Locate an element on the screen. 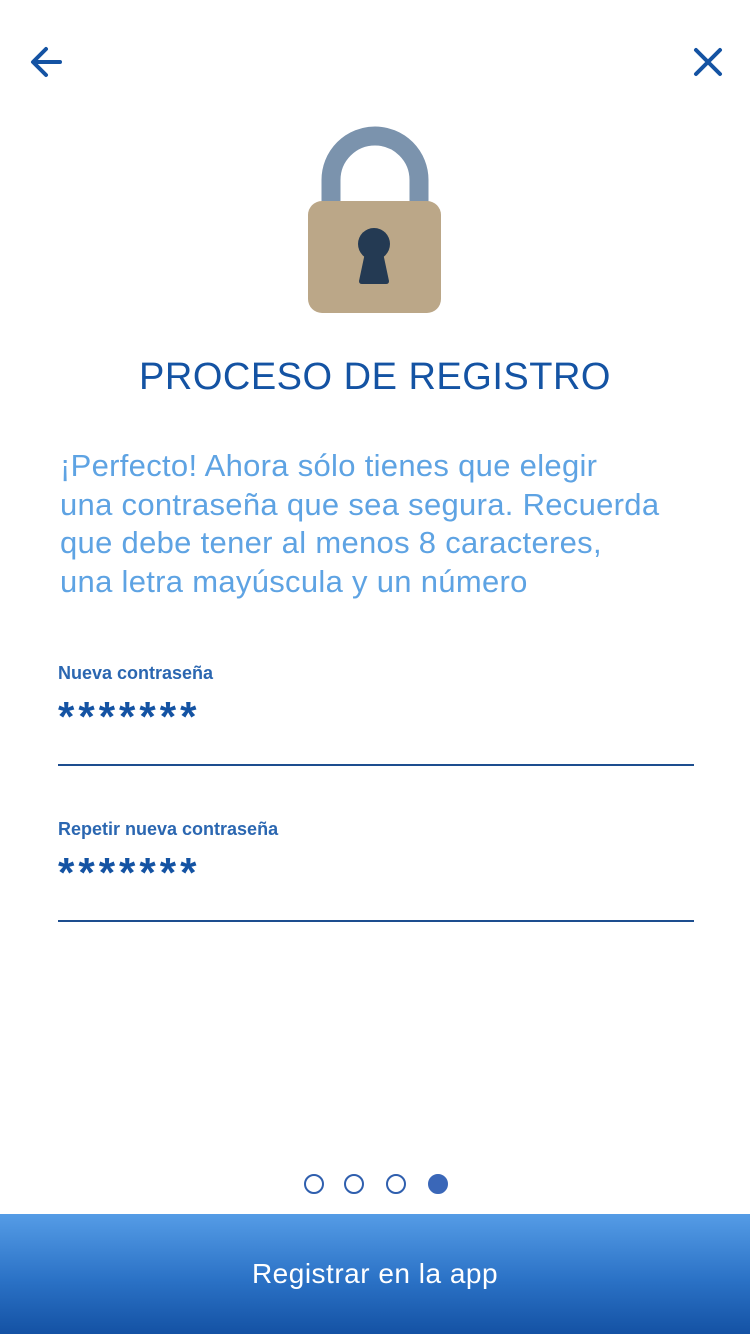 This screenshot has width=750, height=1334. arrow-left-icon is located at coordinates (46, 62).